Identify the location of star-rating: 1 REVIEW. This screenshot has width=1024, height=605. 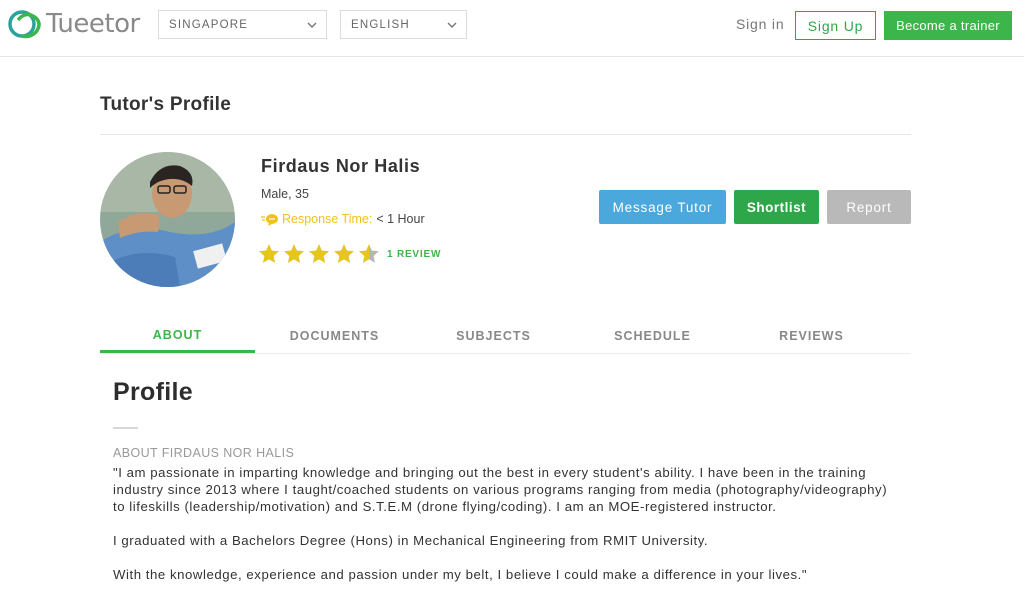
(349, 254).